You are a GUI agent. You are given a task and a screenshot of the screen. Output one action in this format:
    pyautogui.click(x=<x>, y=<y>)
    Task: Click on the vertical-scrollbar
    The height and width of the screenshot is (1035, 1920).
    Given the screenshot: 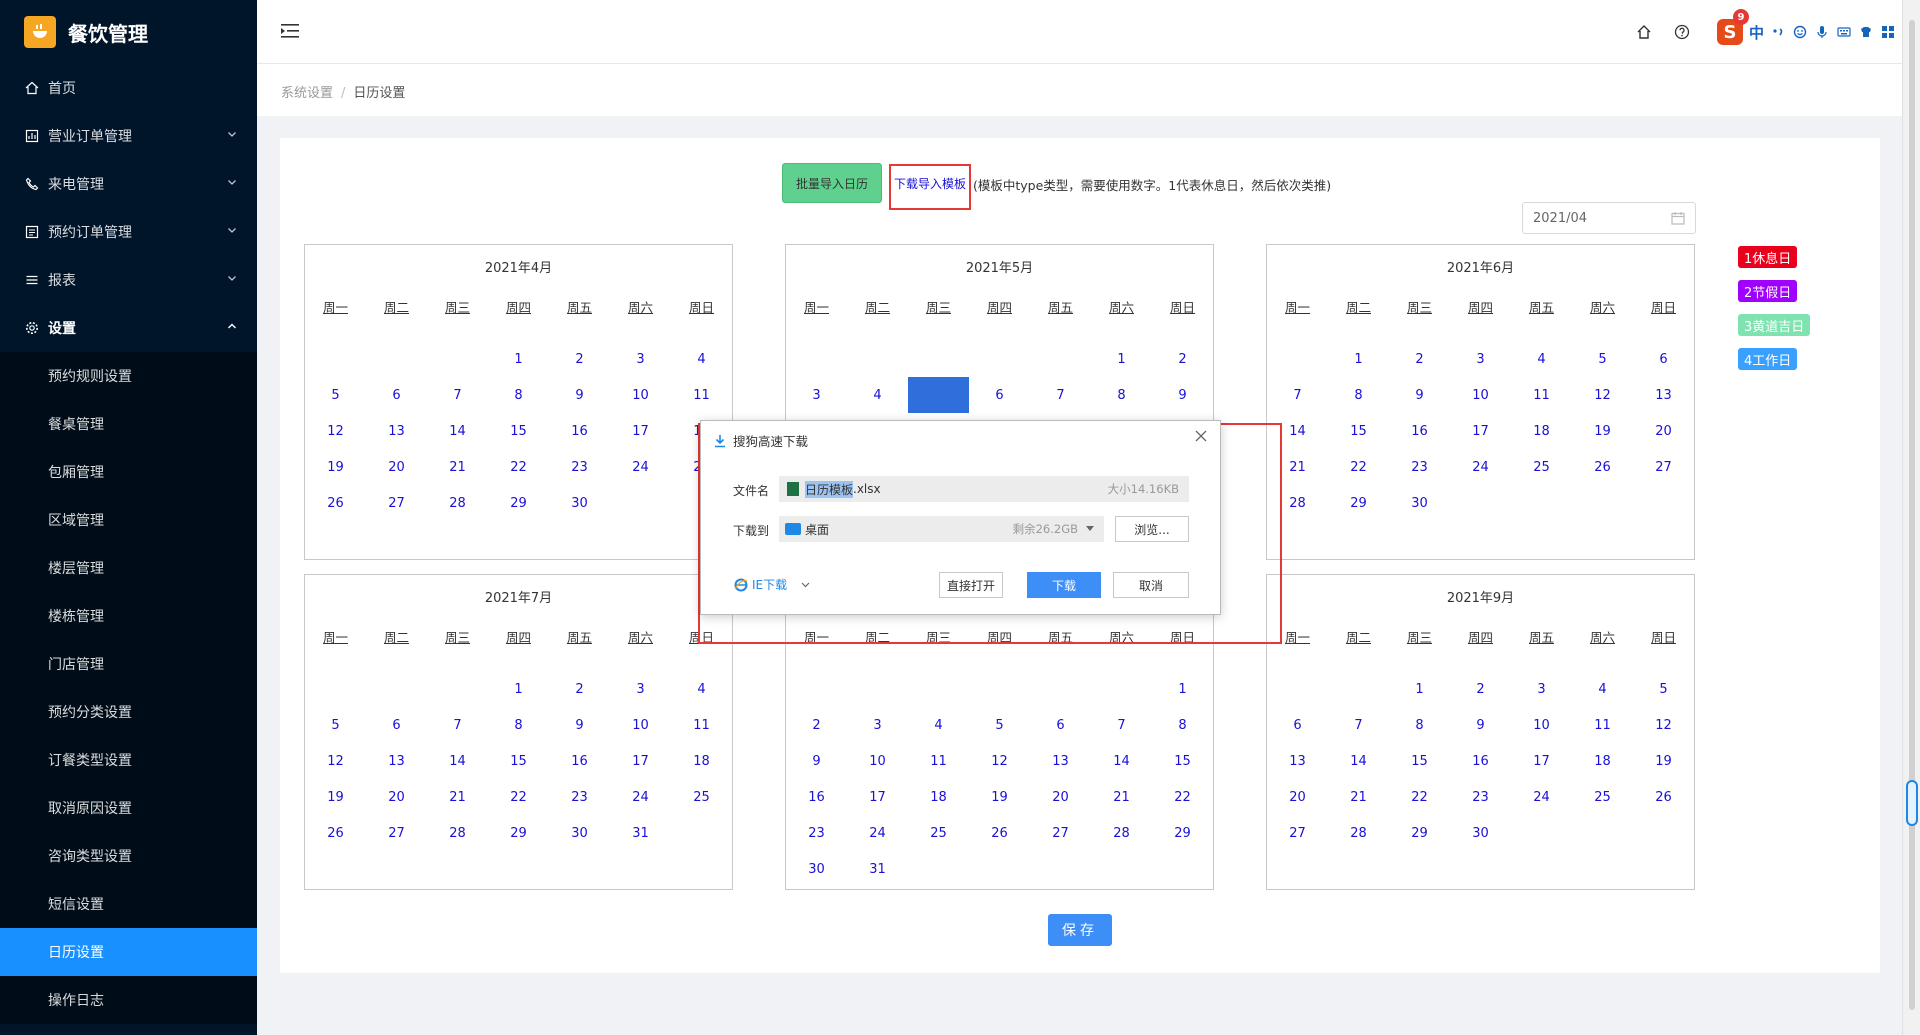 What is the action you would take?
    pyautogui.click(x=1911, y=517)
    